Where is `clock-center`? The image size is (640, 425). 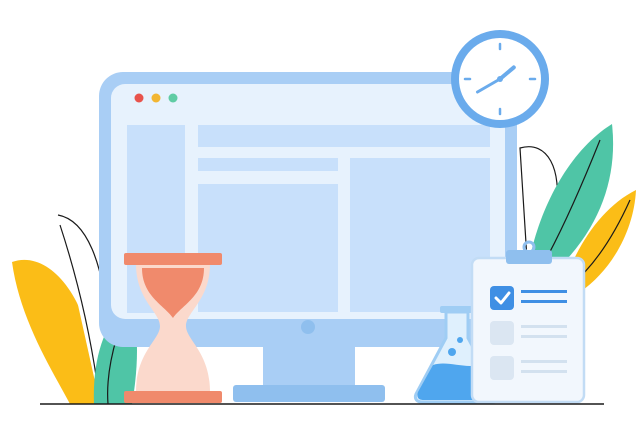 clock-center is located at coordinates (500, 79).